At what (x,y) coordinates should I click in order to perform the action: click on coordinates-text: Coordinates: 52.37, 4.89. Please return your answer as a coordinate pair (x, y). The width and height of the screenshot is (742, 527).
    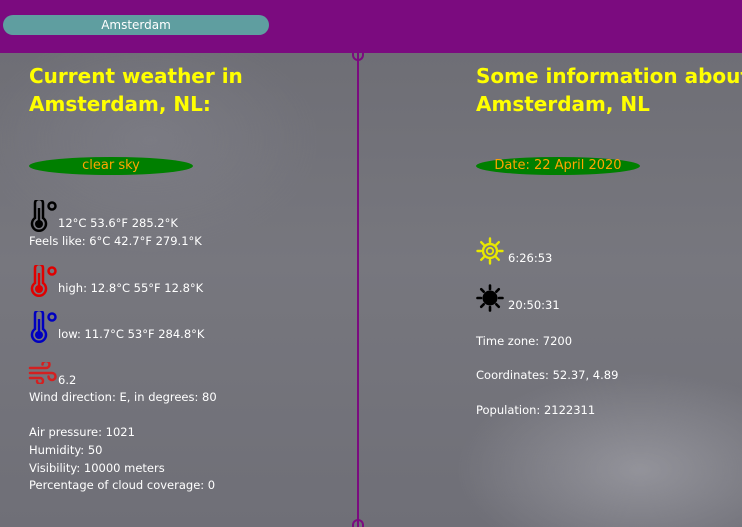
    Looking at the image, I should click on (547, 375).